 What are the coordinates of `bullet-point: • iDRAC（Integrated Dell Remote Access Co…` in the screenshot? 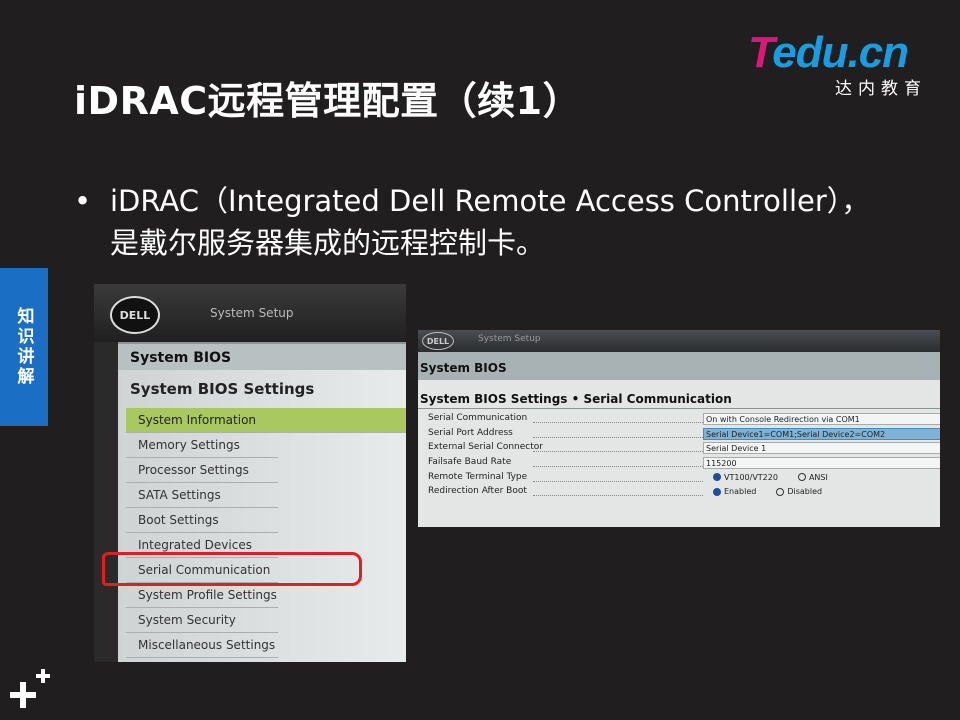 It's located at (504, 222).